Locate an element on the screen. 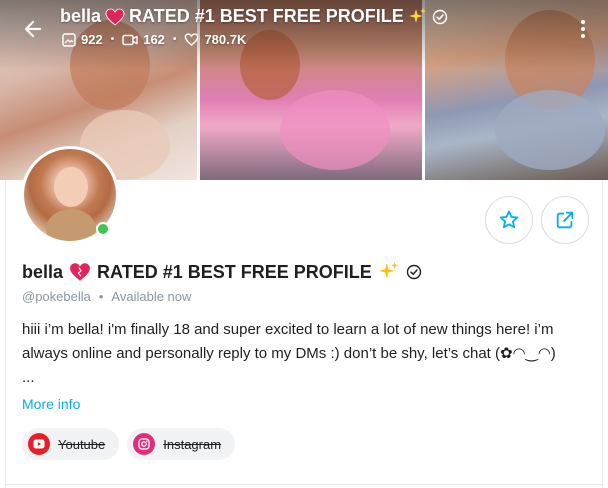 This screenshot has height=488, width=608. instagram-icon is located at coordinates (144, 444).